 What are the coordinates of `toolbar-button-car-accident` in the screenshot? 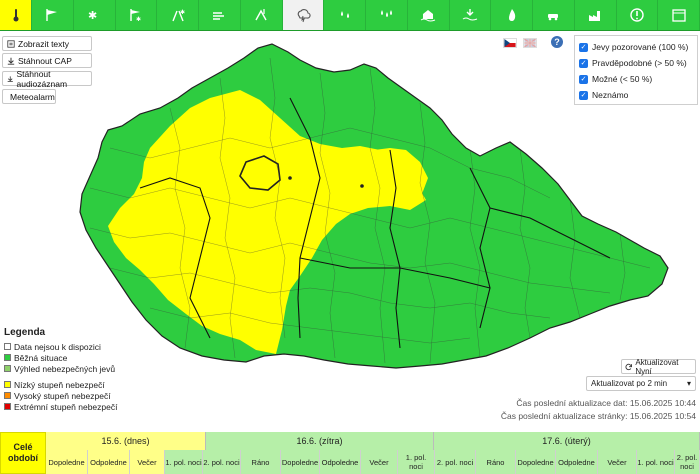 It's located at (554, 15).